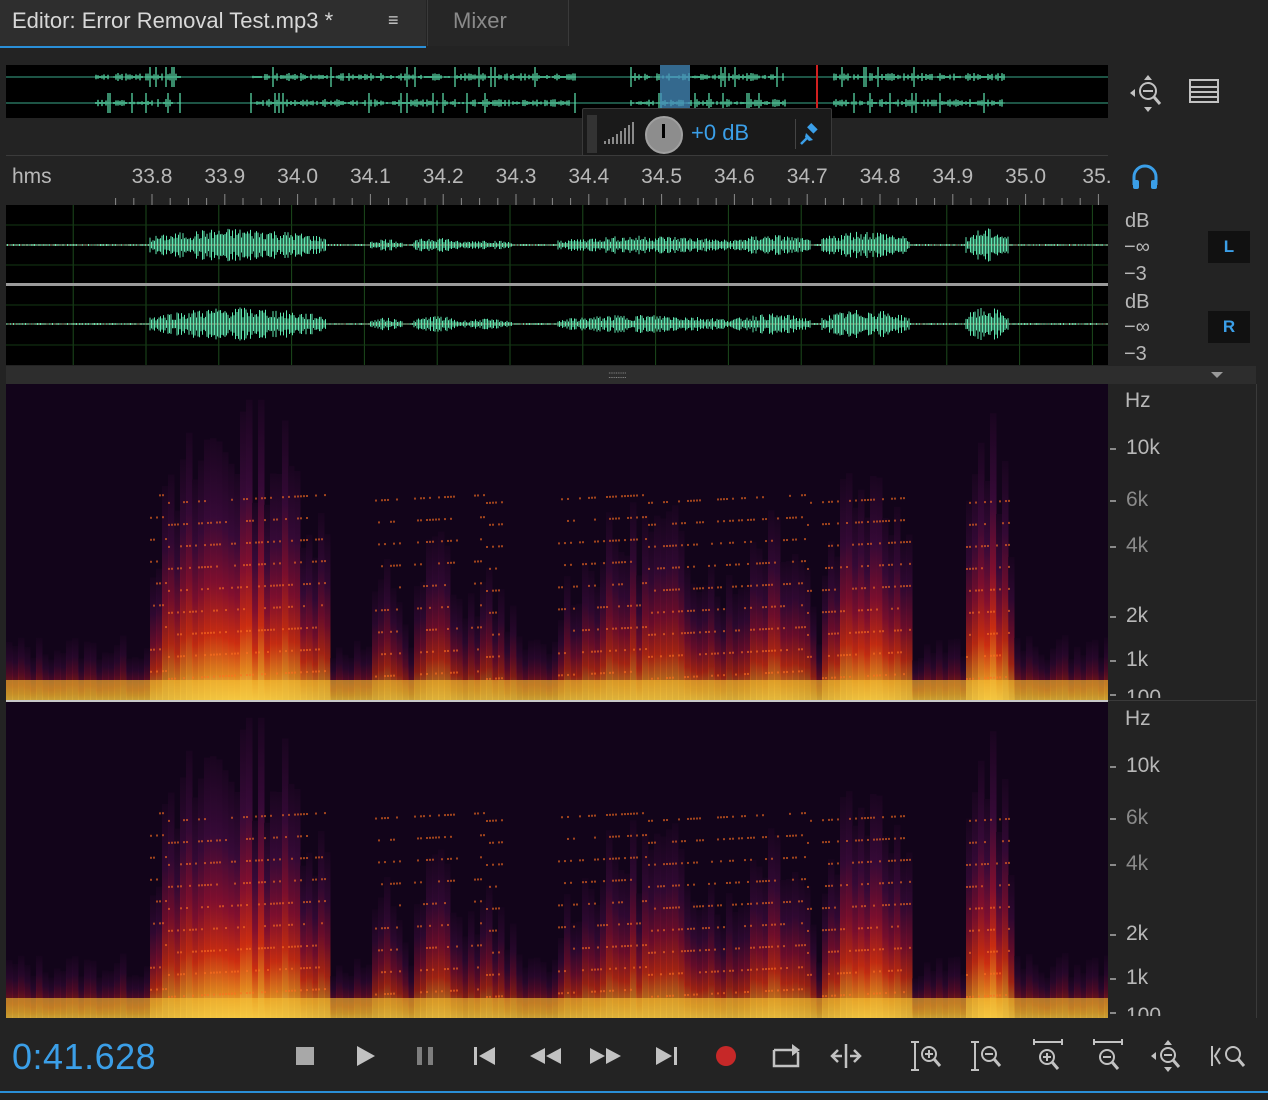 The width and height of the screenshot is (1268, 1100). Describe the element at coordinates (1108, 1056) in the screenshot. I see `zoom-out-time-icon` at that location.